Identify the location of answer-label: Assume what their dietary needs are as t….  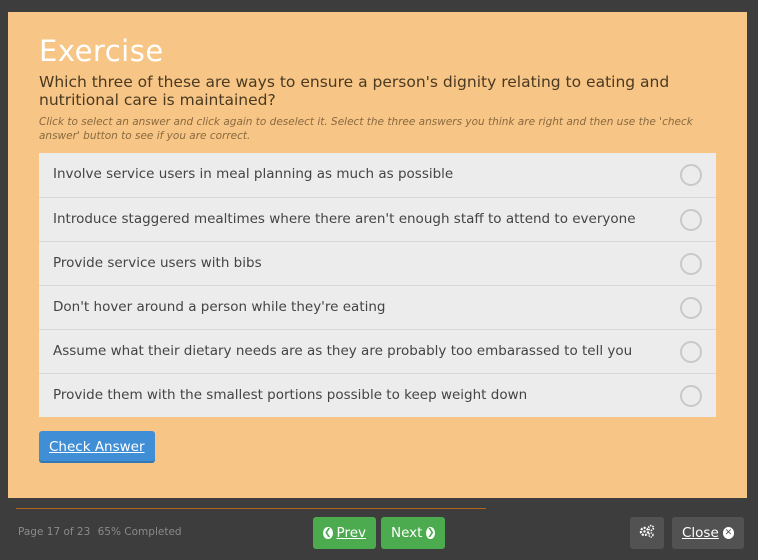
(343, 351).